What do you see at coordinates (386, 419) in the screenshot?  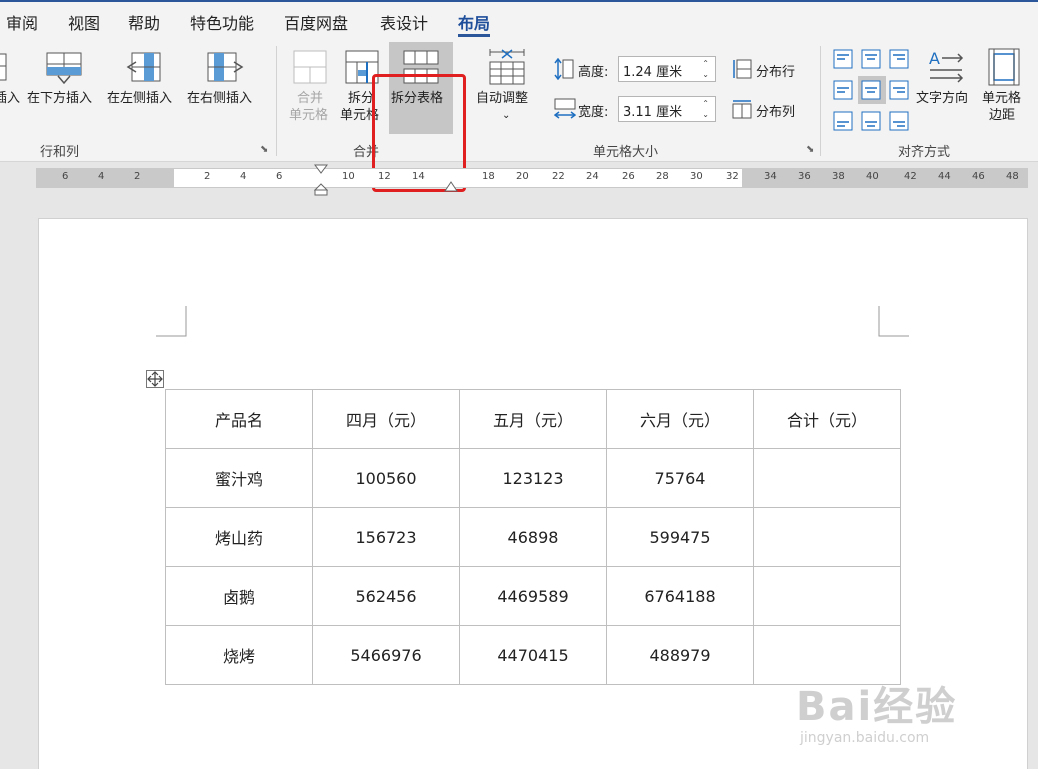 I see `table-cell: 四月（元）` at bounding box center [386, 419].